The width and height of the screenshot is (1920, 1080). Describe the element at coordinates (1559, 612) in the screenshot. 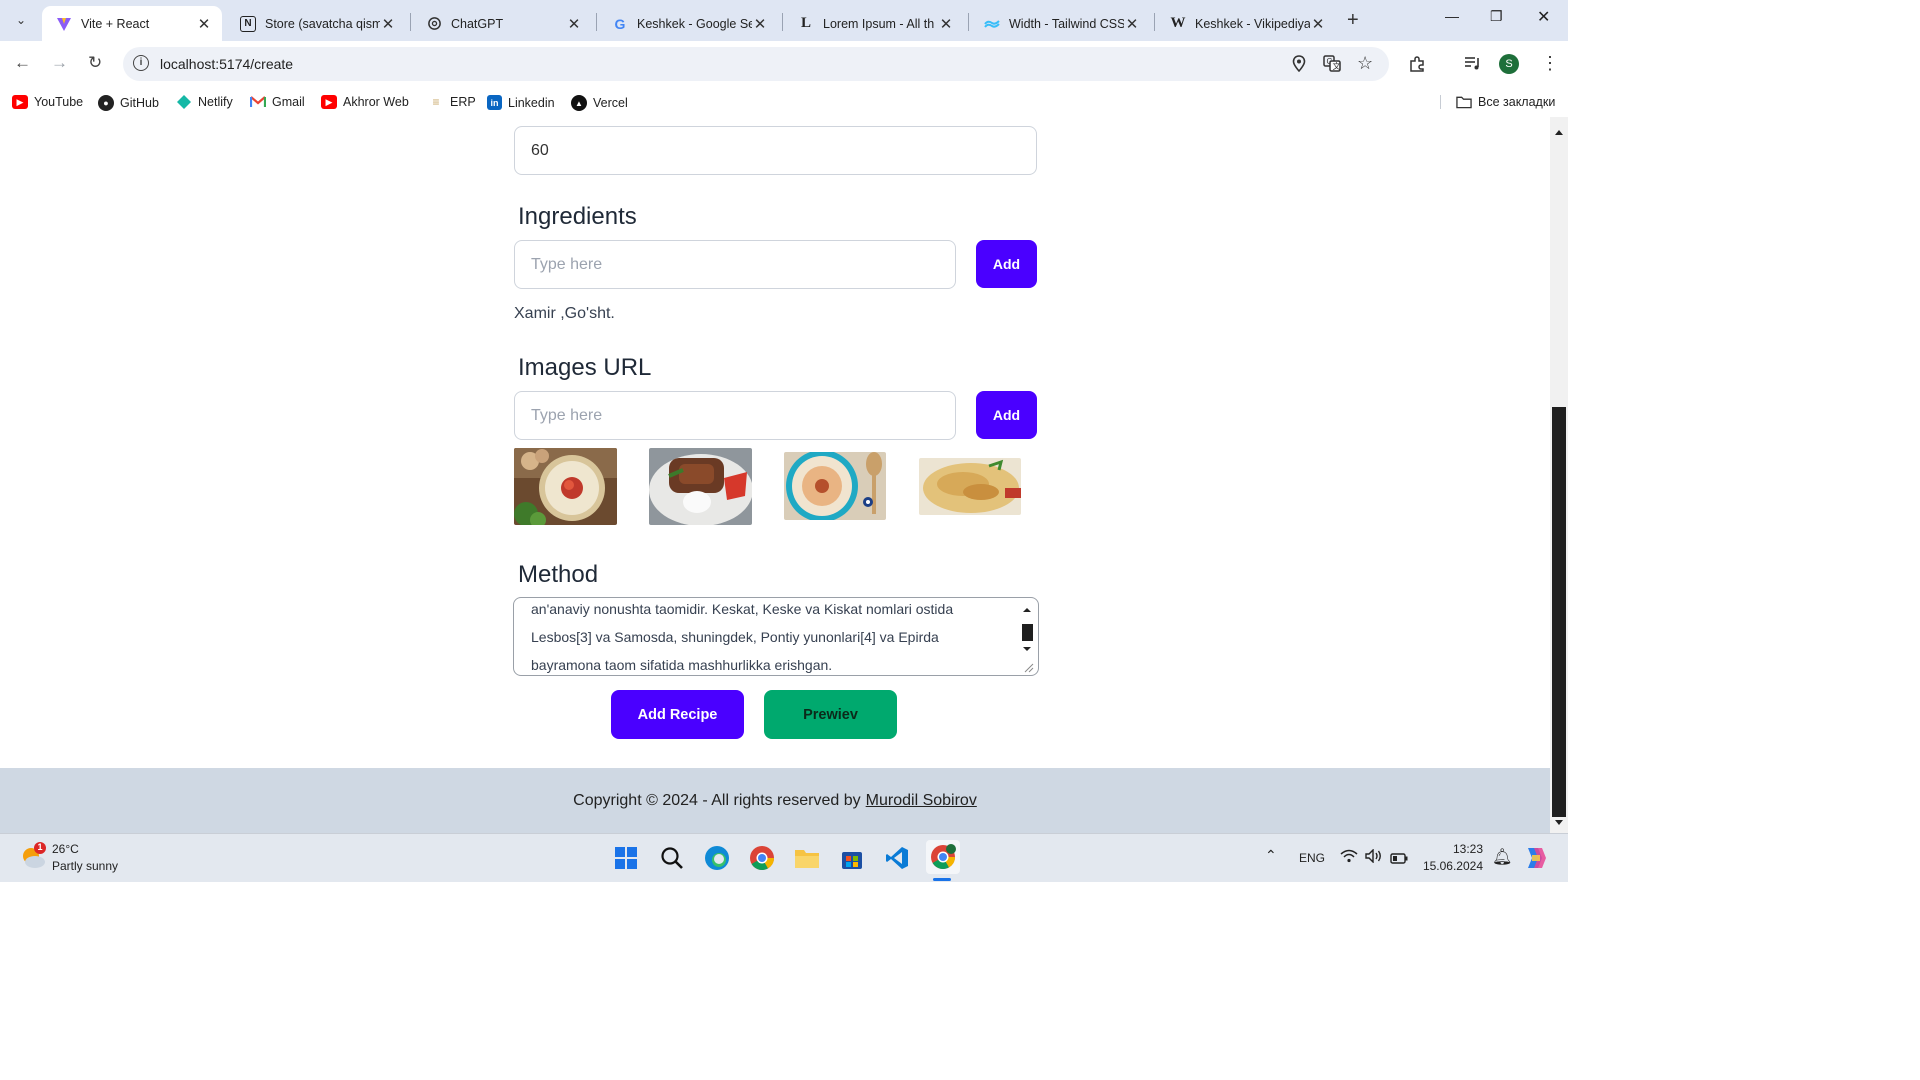

I see `page-scrollbar-thumb` at that location.